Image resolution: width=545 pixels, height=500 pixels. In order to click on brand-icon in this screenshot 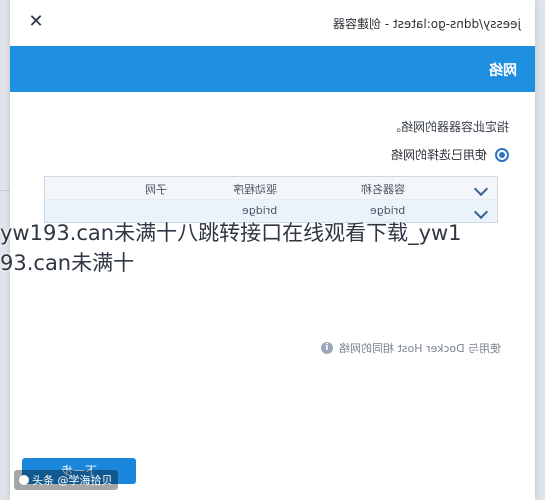, I will do `click(24, 480)`.